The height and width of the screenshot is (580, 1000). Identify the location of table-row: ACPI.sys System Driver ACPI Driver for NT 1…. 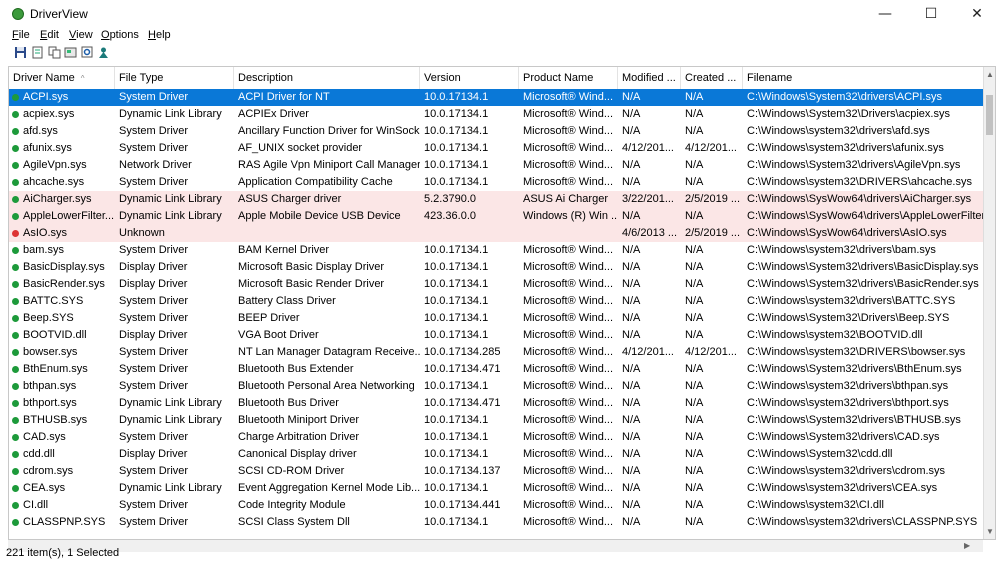
(496, 97).